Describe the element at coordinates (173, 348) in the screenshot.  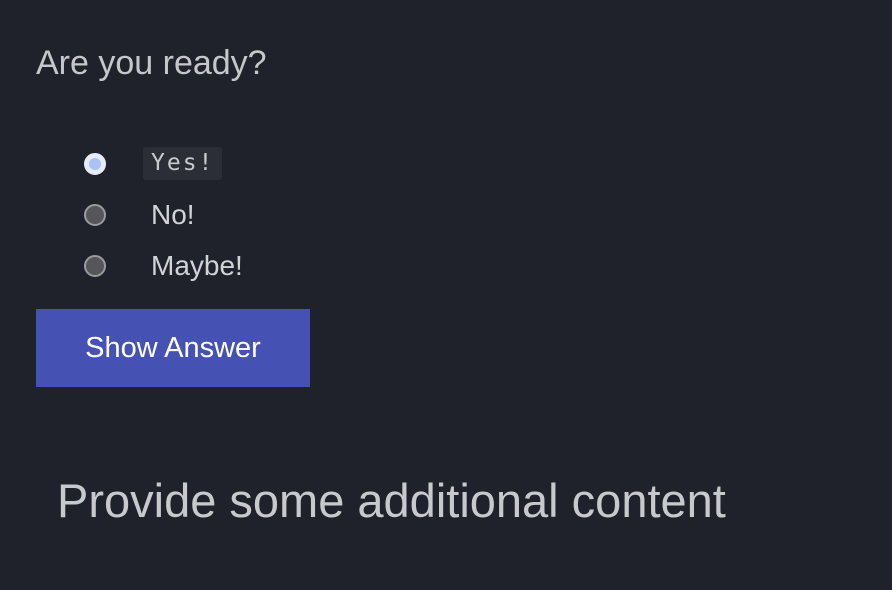
I see `show-answer-button: Show Answer` at that location.